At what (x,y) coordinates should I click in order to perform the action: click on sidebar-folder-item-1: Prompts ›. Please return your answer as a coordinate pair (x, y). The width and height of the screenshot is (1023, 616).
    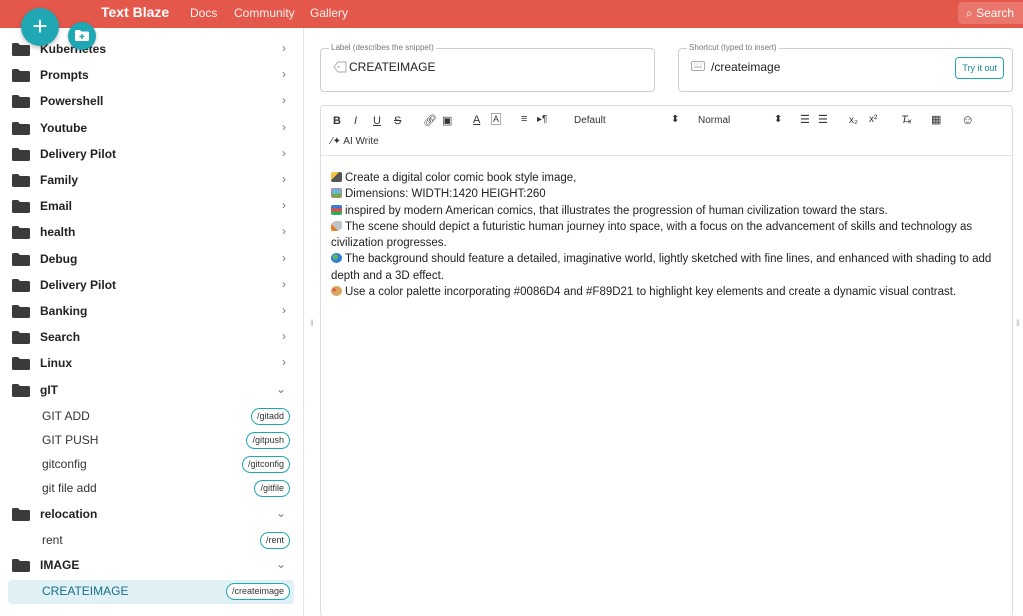
    Looking at the image, I should click on (151, 76).